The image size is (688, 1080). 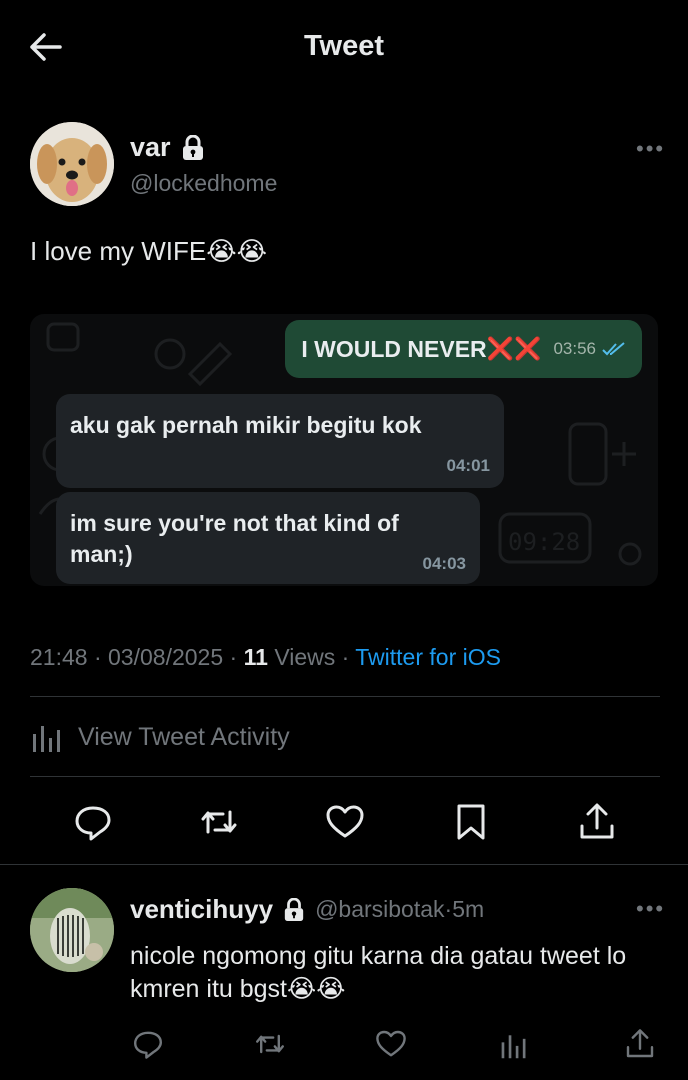 I want to click on view-tweet-activity-label: View Tweet Activity, so click(x=184, y=736).